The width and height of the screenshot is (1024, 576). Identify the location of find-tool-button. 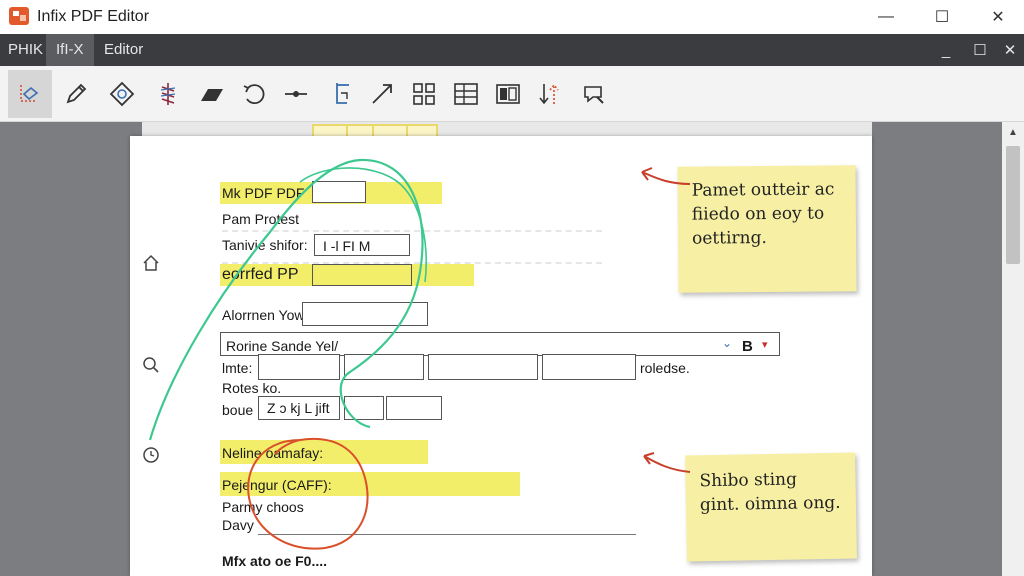
(594, 94).